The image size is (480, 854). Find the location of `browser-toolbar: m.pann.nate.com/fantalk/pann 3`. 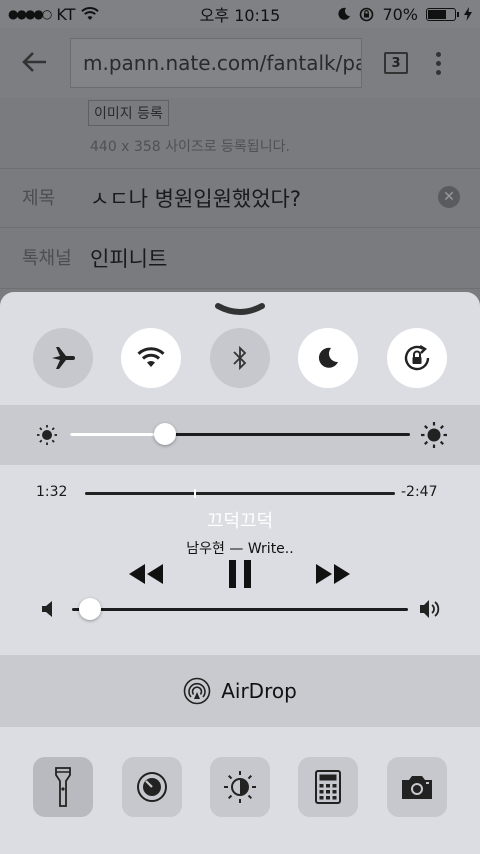

browser-toolbar: m.pann.nate.com/fantalk/pann 3 is located at coordinates (240, 63).